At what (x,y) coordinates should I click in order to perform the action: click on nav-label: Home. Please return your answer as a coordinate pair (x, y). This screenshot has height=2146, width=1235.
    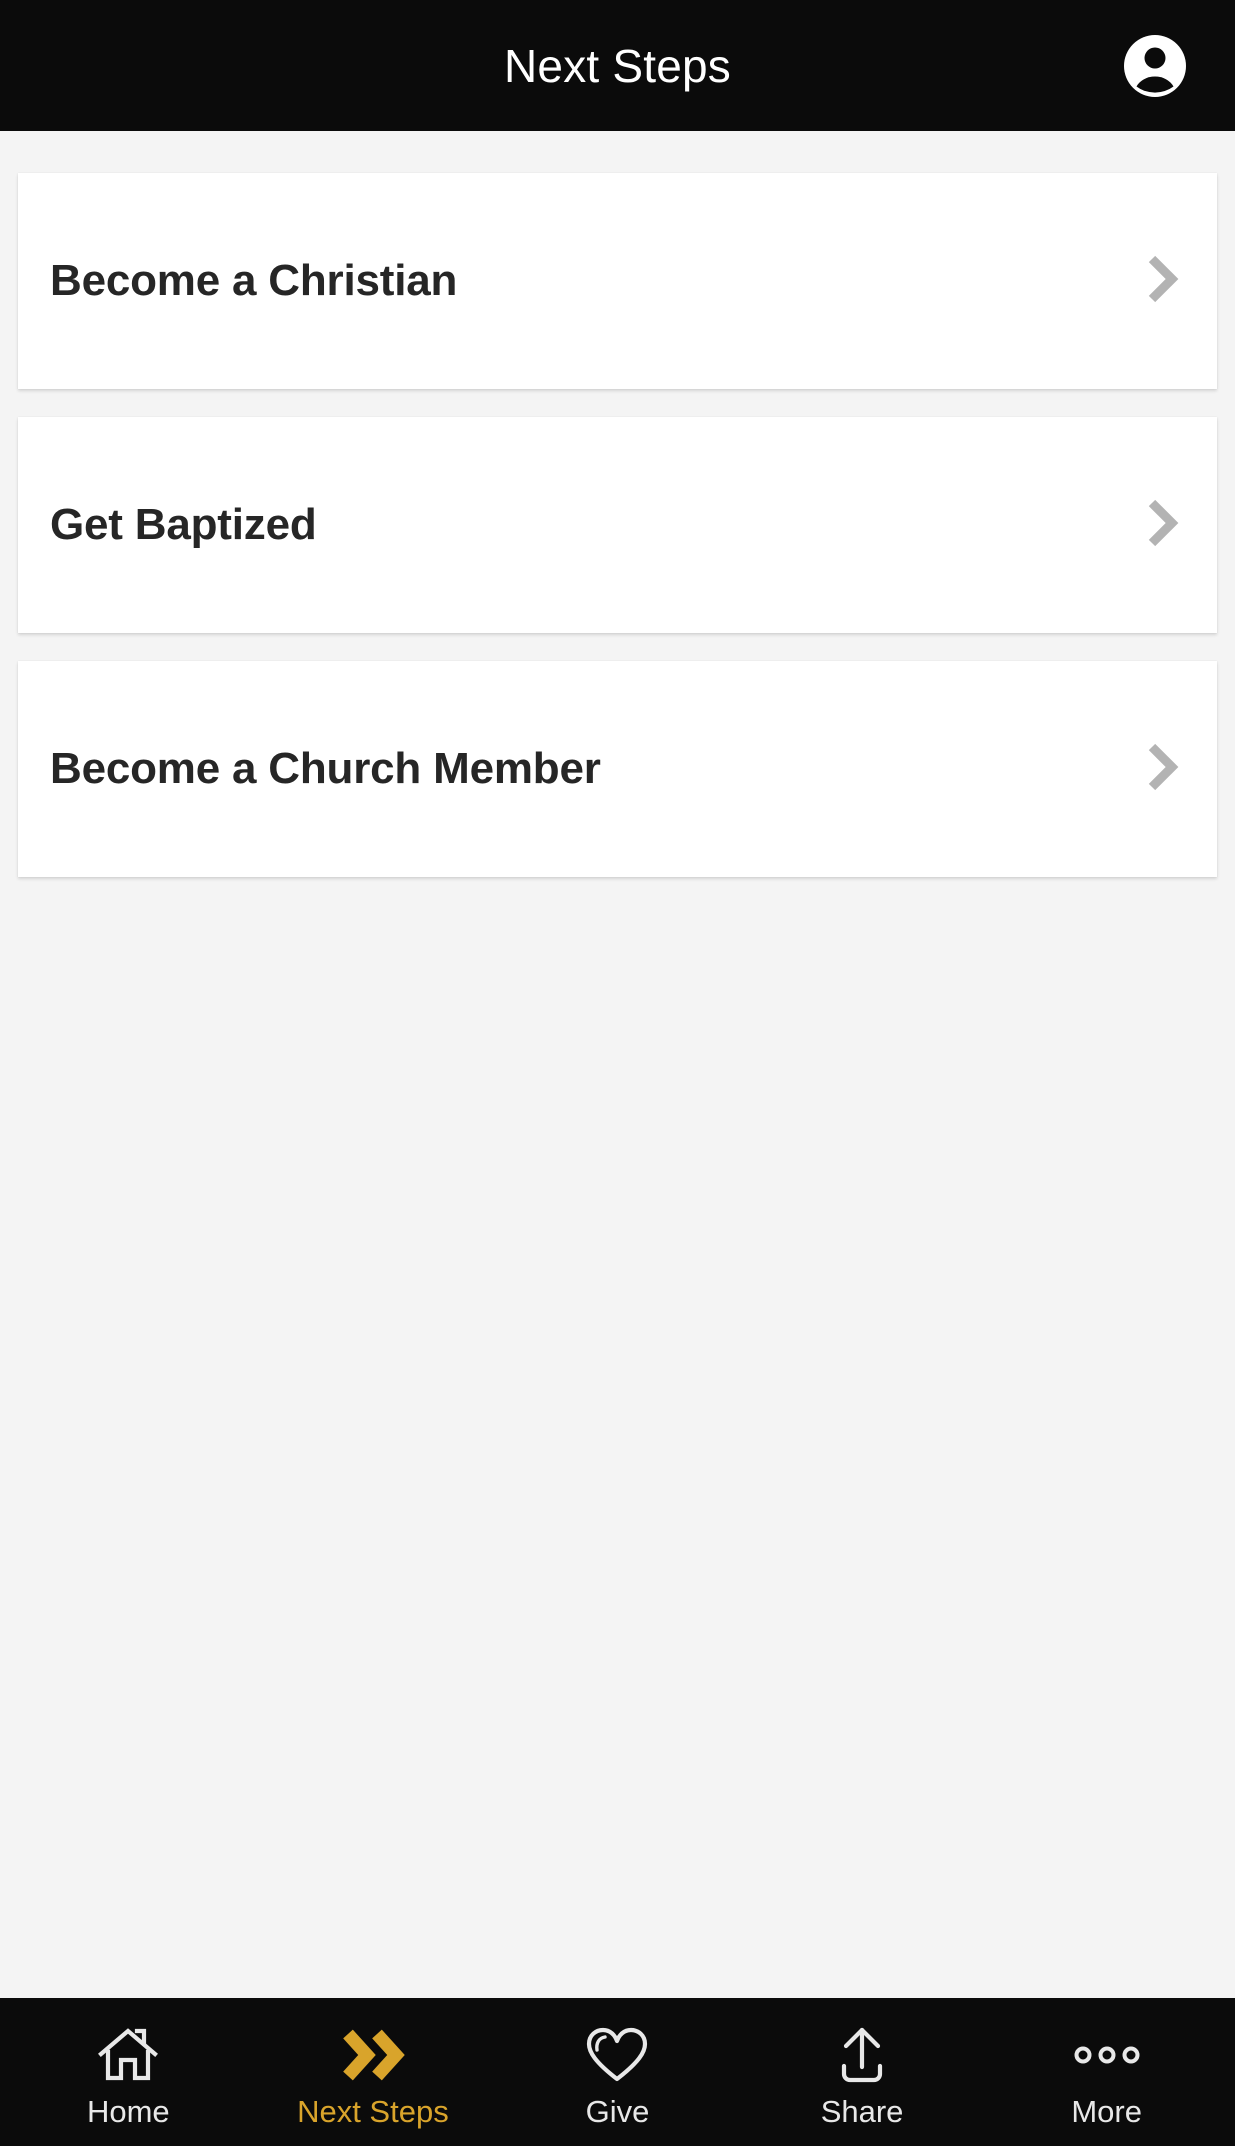
    Looking at the image, I should click on (128, 2111).